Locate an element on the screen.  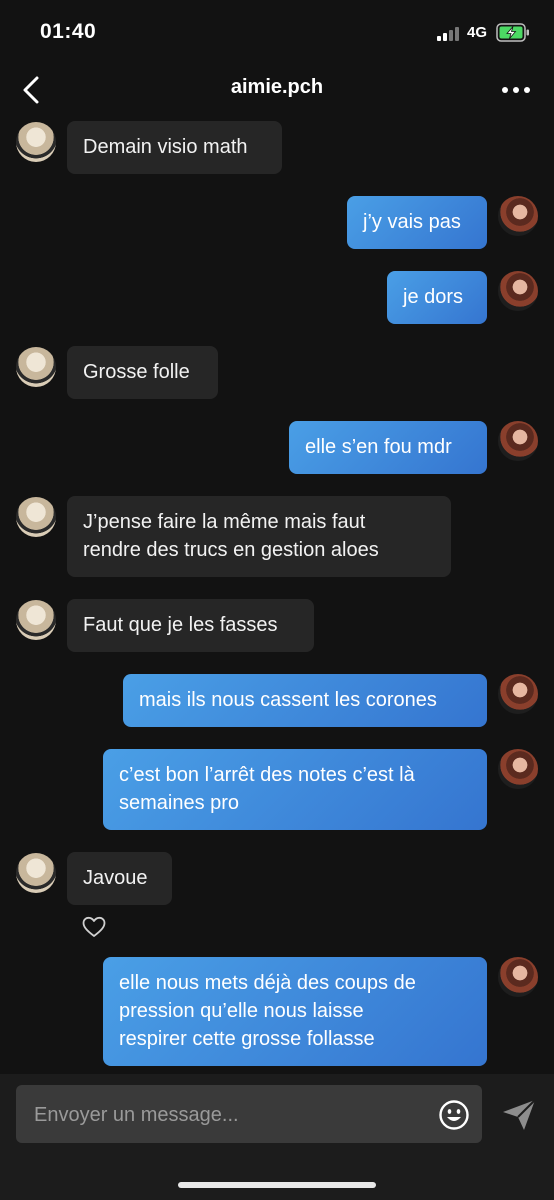
message-sent: je dors is located at coordinates (437, 297).